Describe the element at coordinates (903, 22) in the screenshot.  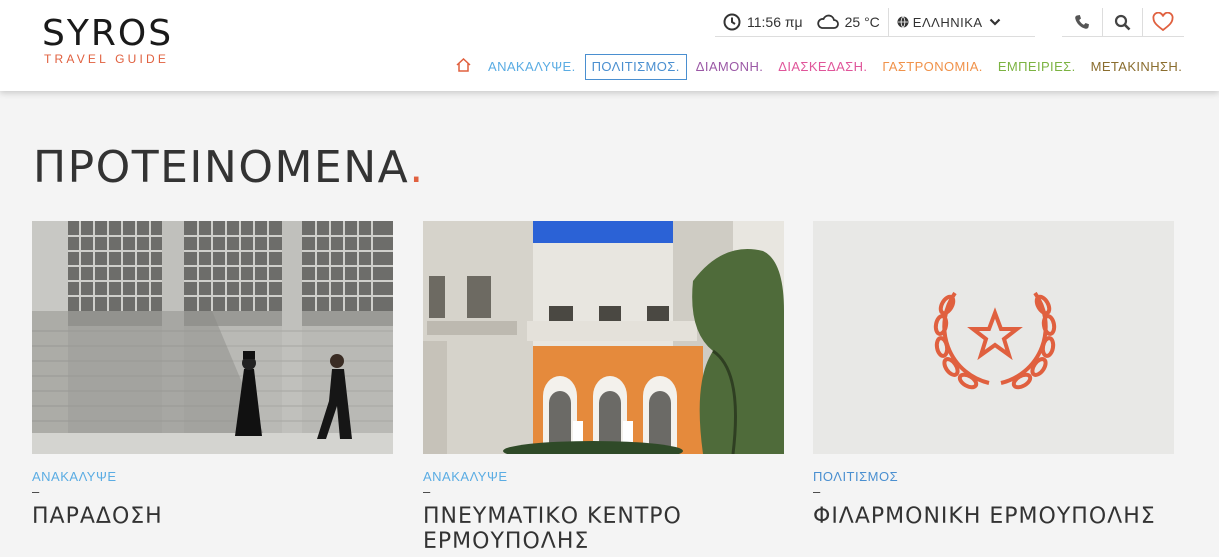
I see `globe-icon` at that location.